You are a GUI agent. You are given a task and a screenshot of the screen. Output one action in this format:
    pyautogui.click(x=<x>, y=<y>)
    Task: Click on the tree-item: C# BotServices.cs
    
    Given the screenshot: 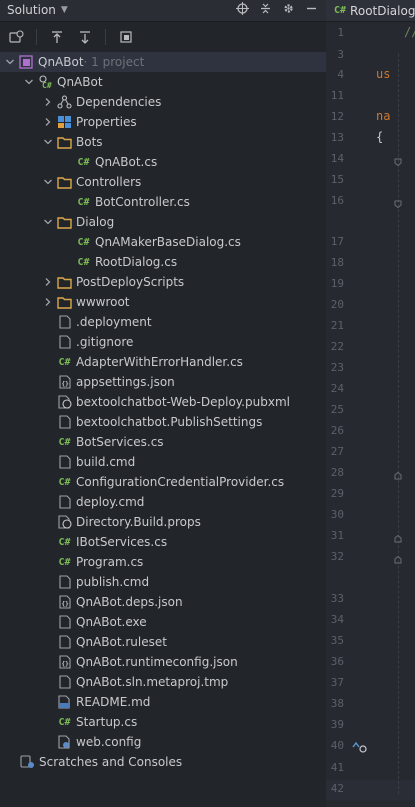 What is the action you would take?
    pyautogui.click(x=184, y=442)
    